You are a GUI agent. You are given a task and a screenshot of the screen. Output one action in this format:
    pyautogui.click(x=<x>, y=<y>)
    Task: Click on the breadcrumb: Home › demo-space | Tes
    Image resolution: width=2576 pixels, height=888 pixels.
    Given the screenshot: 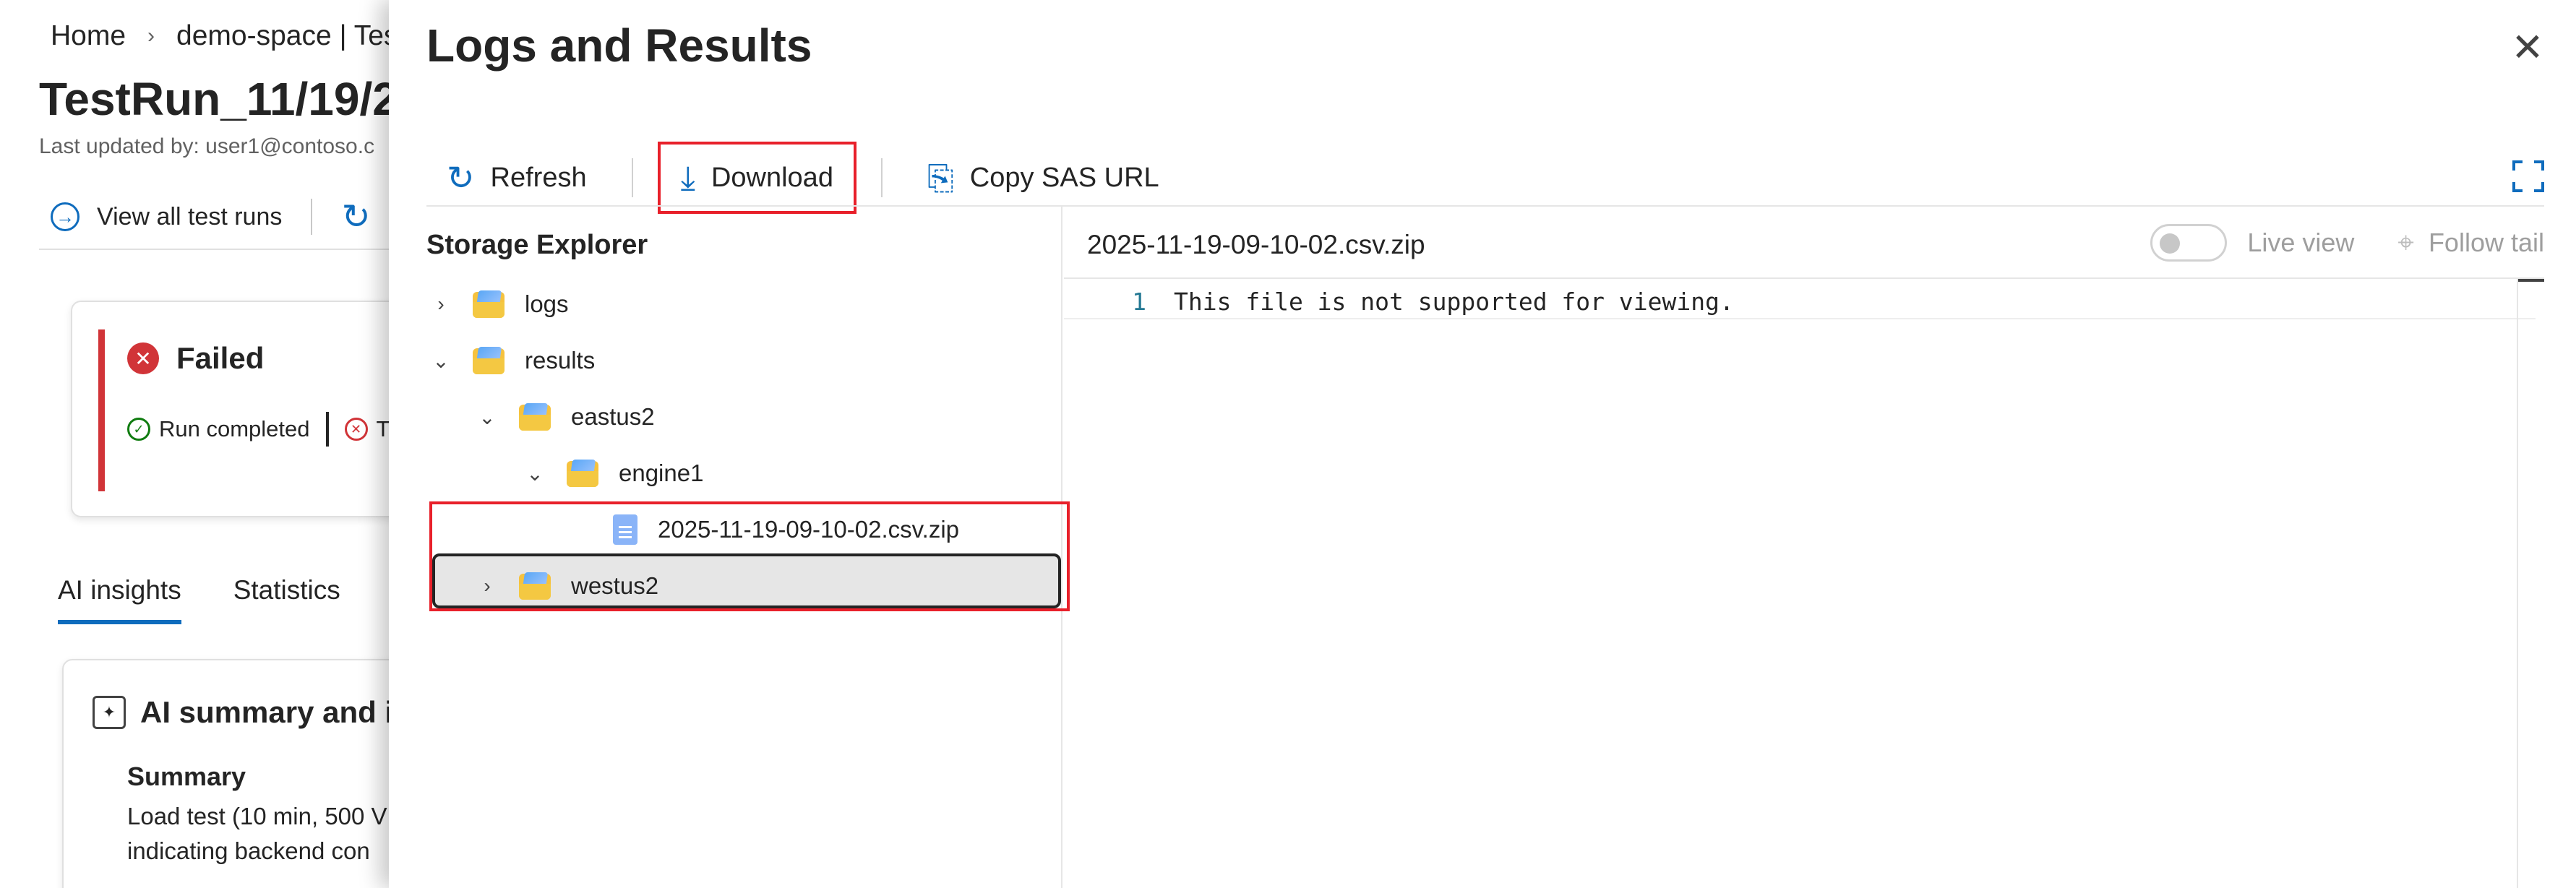 What is the action you would take?
    pyautogui.click(x=225, y=36)
    